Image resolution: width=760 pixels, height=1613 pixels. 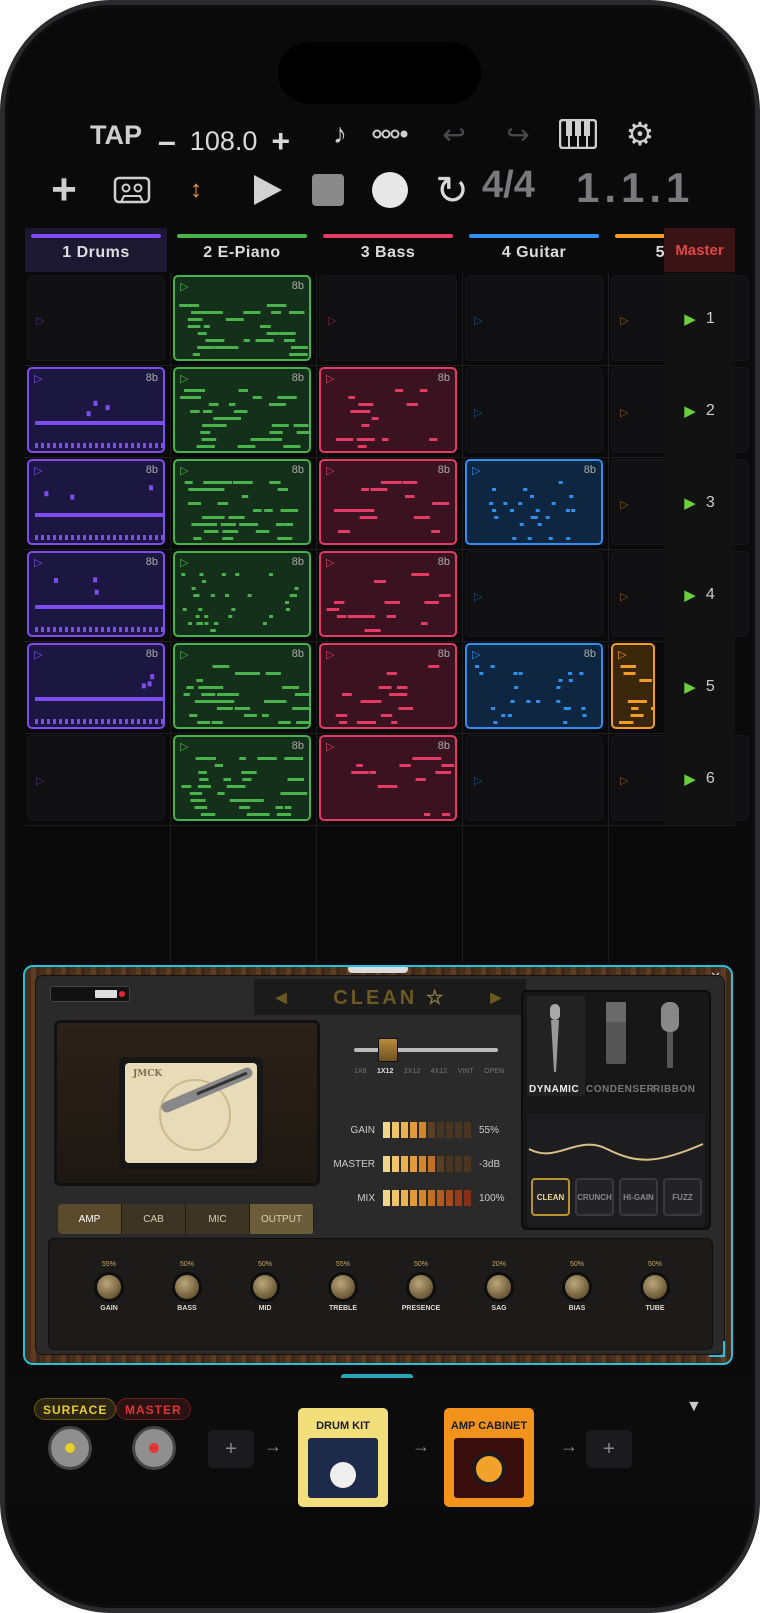 I want to click on tap-tempo-button: TAP, so click(x=116, y=135).